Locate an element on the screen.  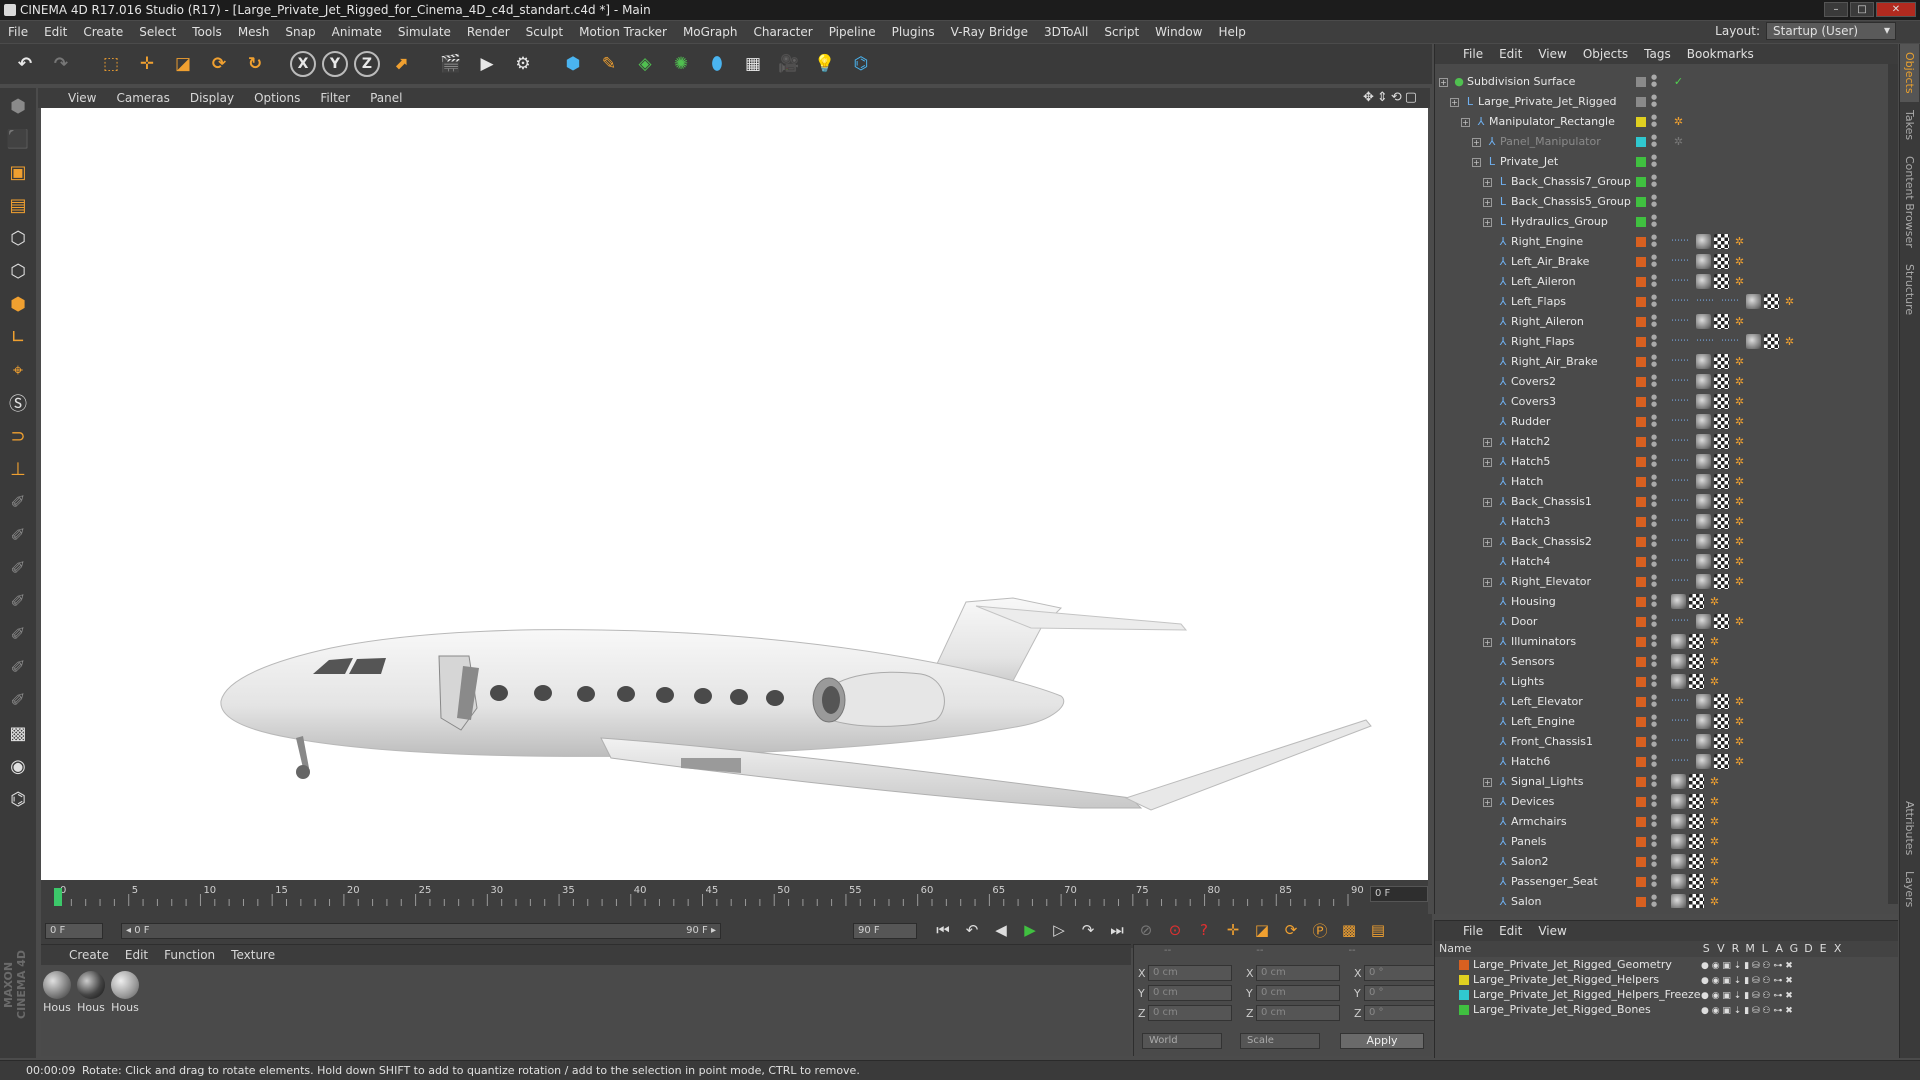
size-field: 0 cm is located at coordinates (1298, 973).